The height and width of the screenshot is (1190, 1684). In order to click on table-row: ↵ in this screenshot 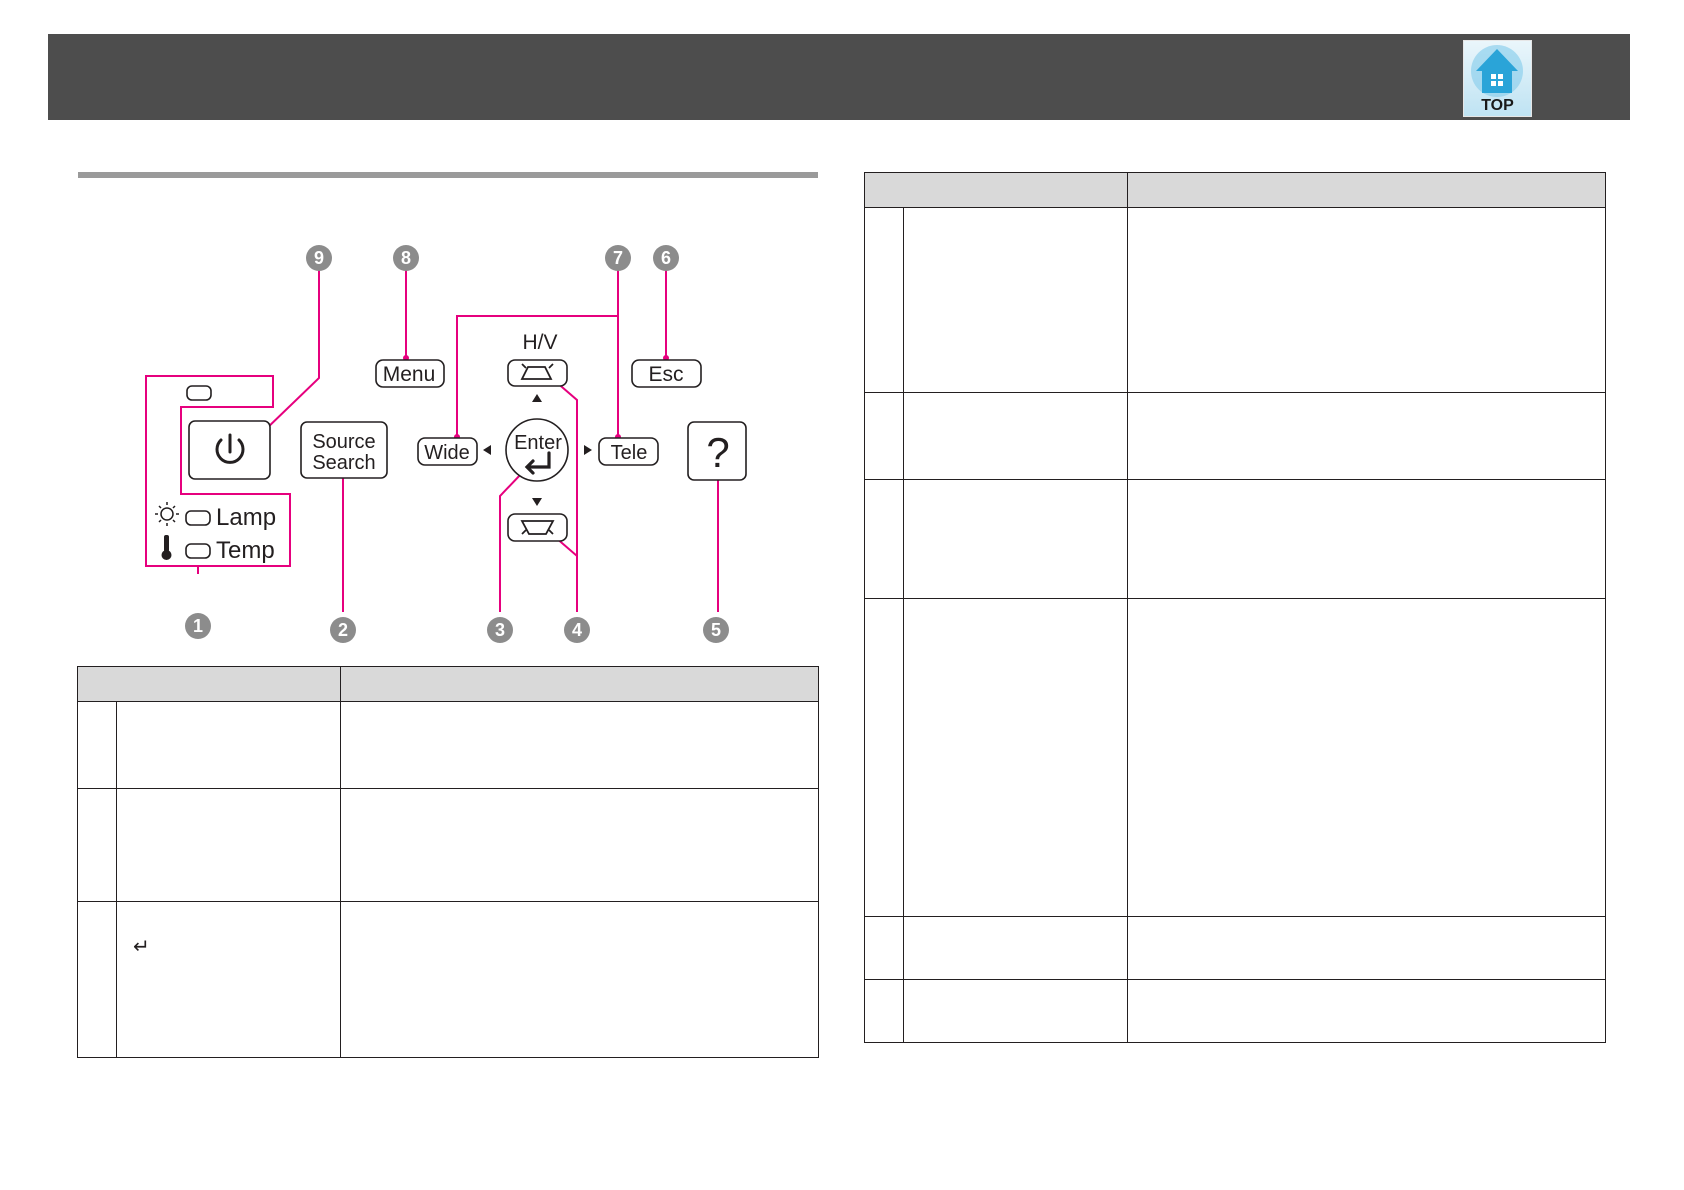, I will do `click(448, 979)`.